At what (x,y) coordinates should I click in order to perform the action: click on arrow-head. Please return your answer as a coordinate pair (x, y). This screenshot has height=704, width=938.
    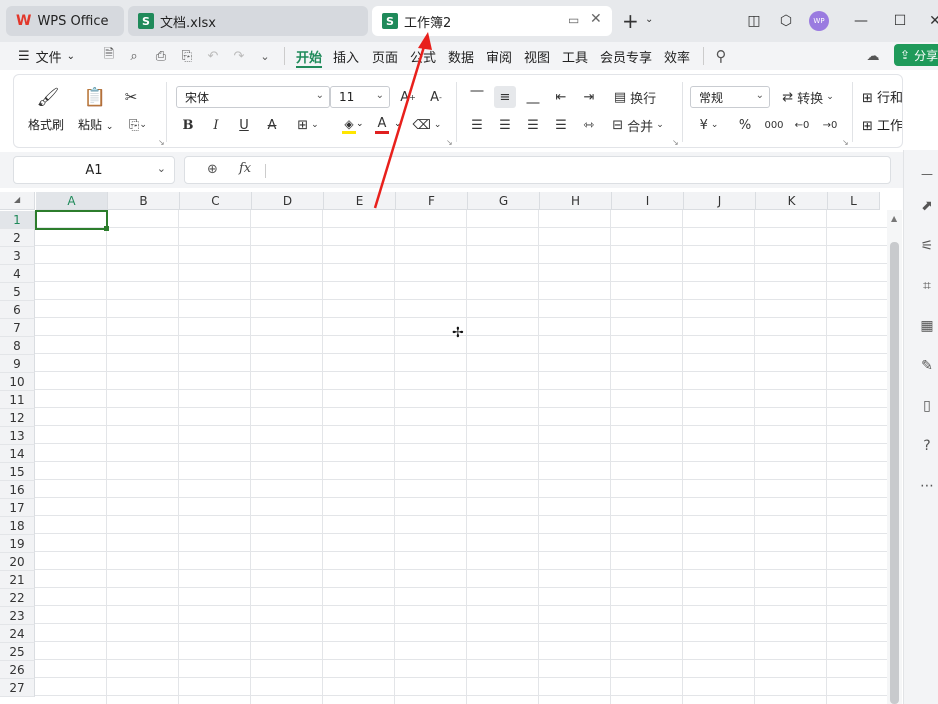
    Looking at the image, I should click on (425, 41).